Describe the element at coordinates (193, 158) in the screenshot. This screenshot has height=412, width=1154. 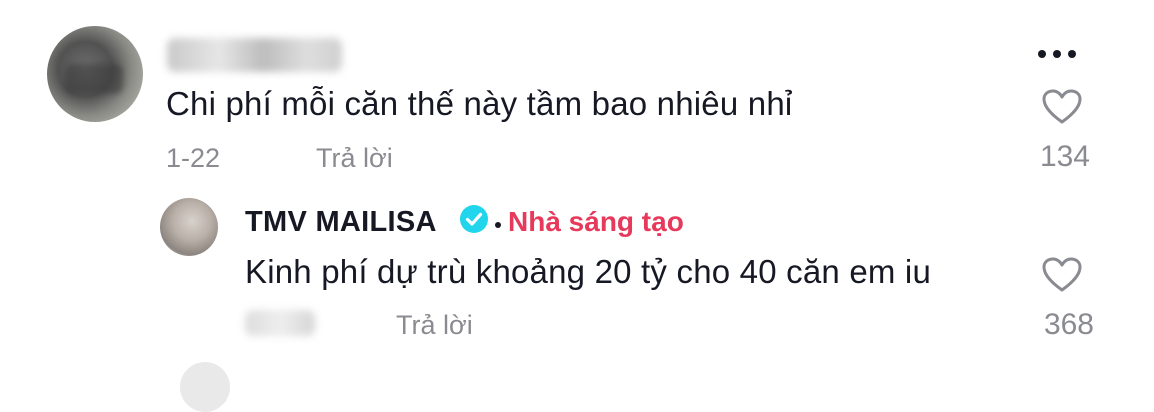
I see `comment-date: 1-22` at that location.